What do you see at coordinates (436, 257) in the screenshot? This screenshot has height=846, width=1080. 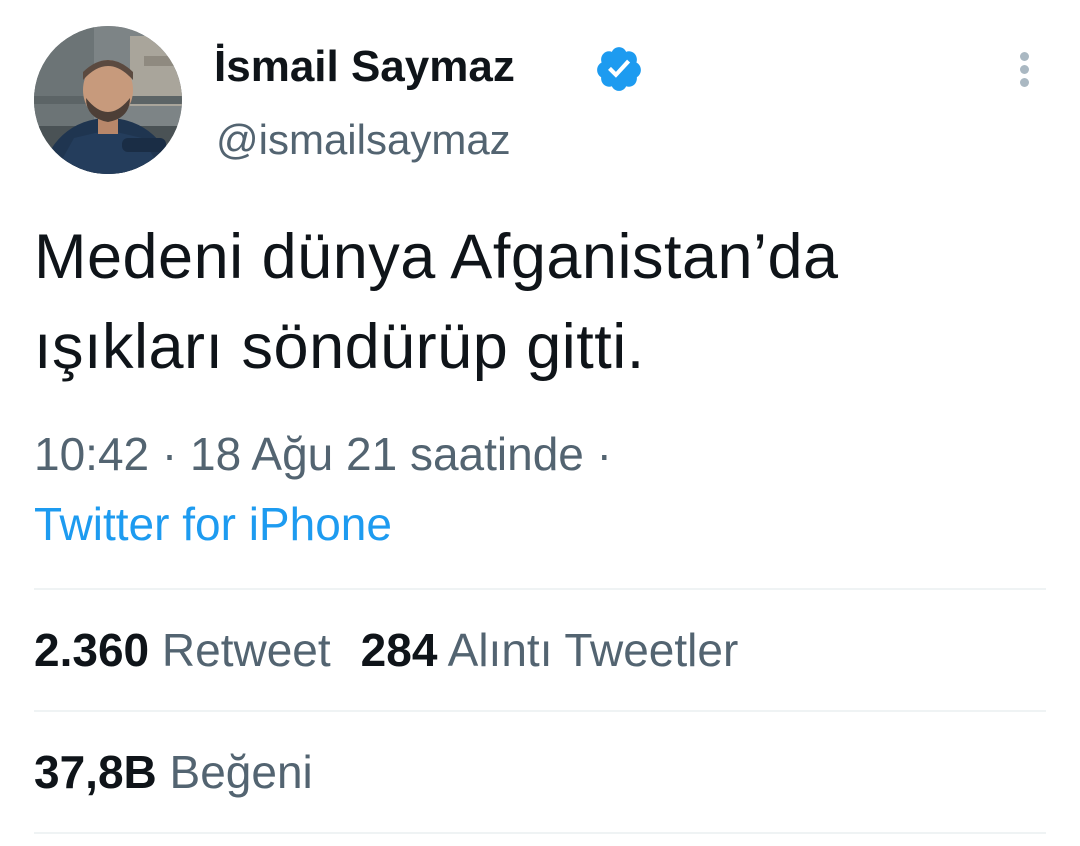 I see `tweet-text-line: Medeni dünya Afganistan’da` at bounding box center [436, 257].